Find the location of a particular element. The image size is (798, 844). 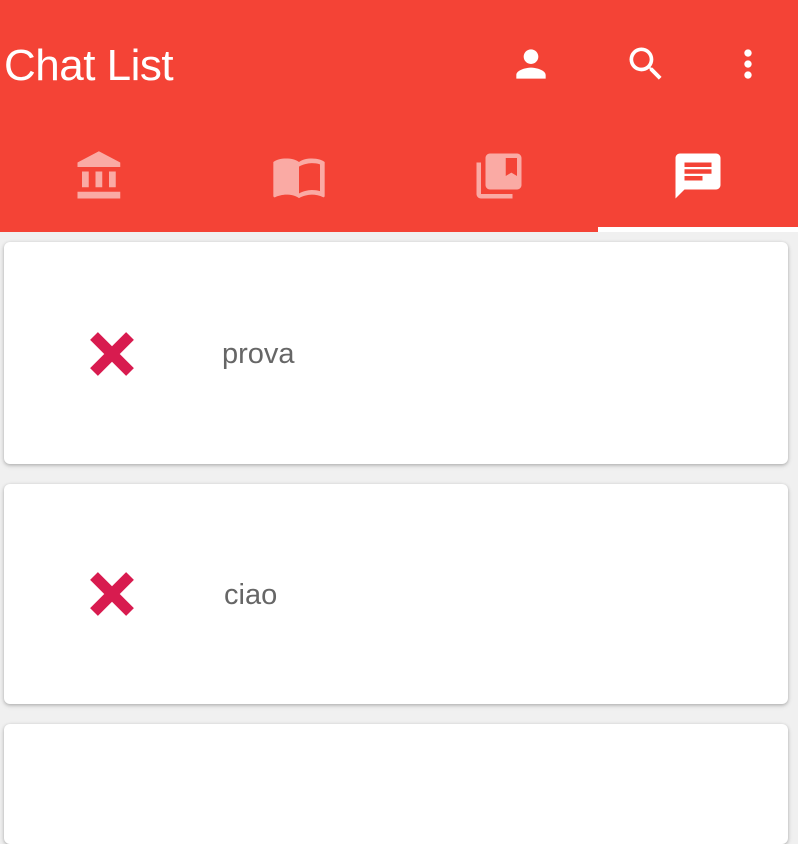

profile-button is located at coordinates (531, 64).